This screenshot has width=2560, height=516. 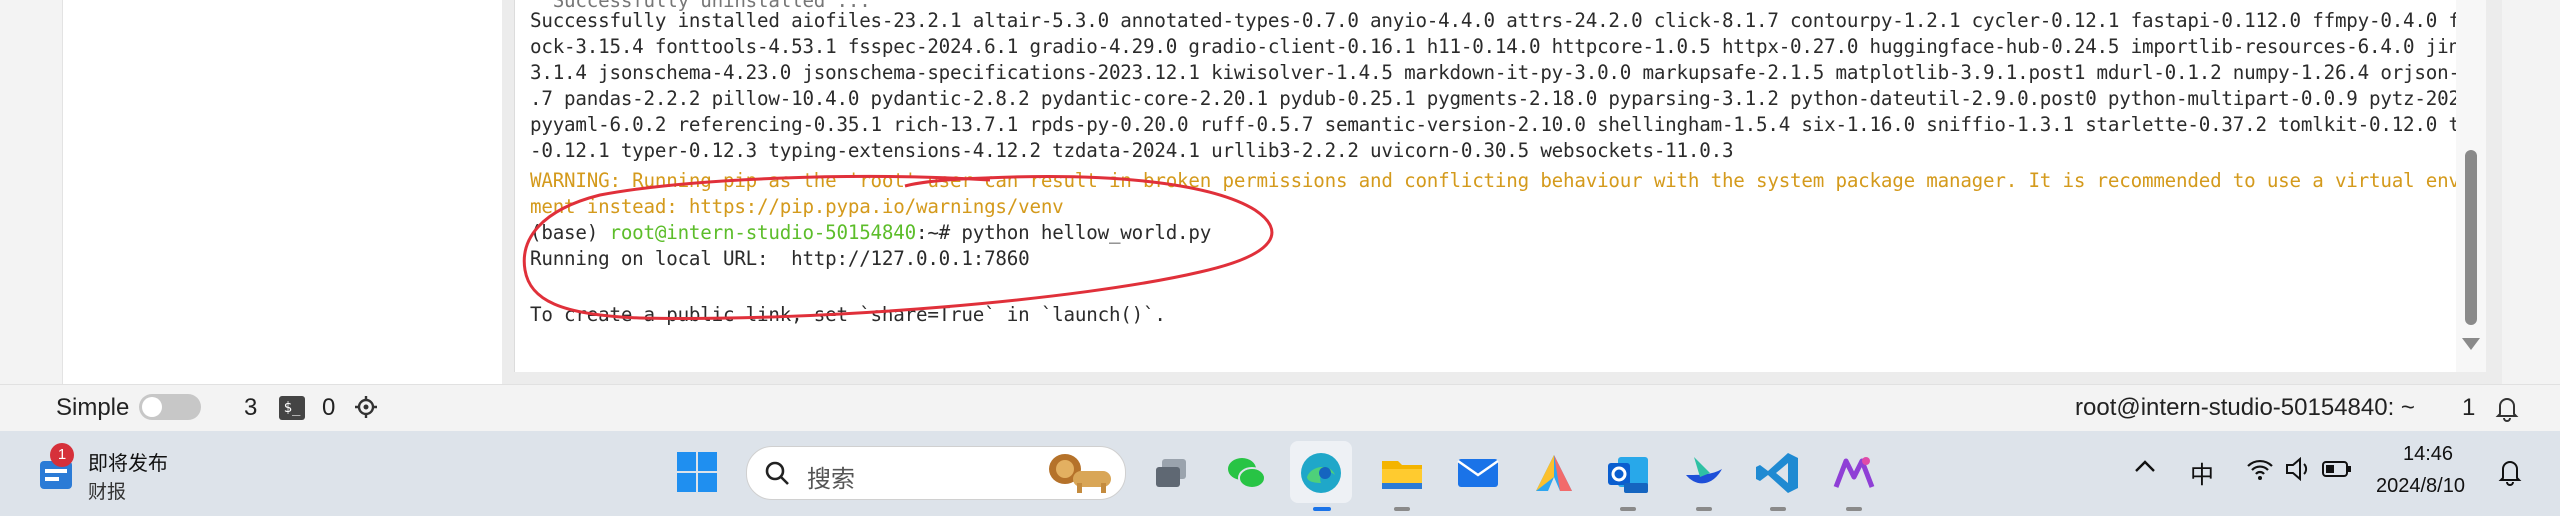 I want to click on vscode-icon, so click(x=1778, y=473).